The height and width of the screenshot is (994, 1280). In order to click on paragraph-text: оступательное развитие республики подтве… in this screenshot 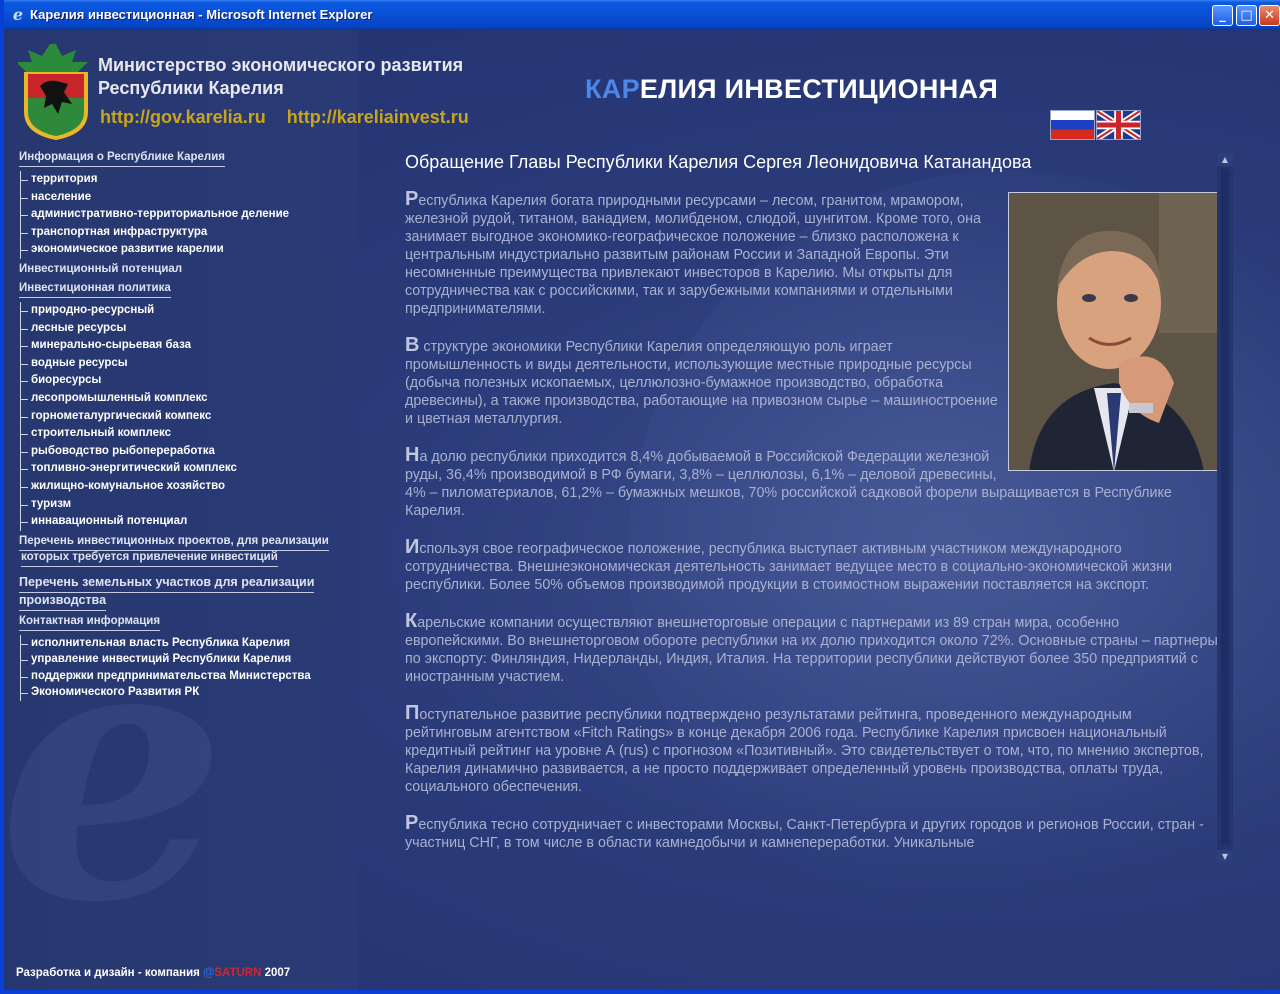, I will do `click(804, 751)`.